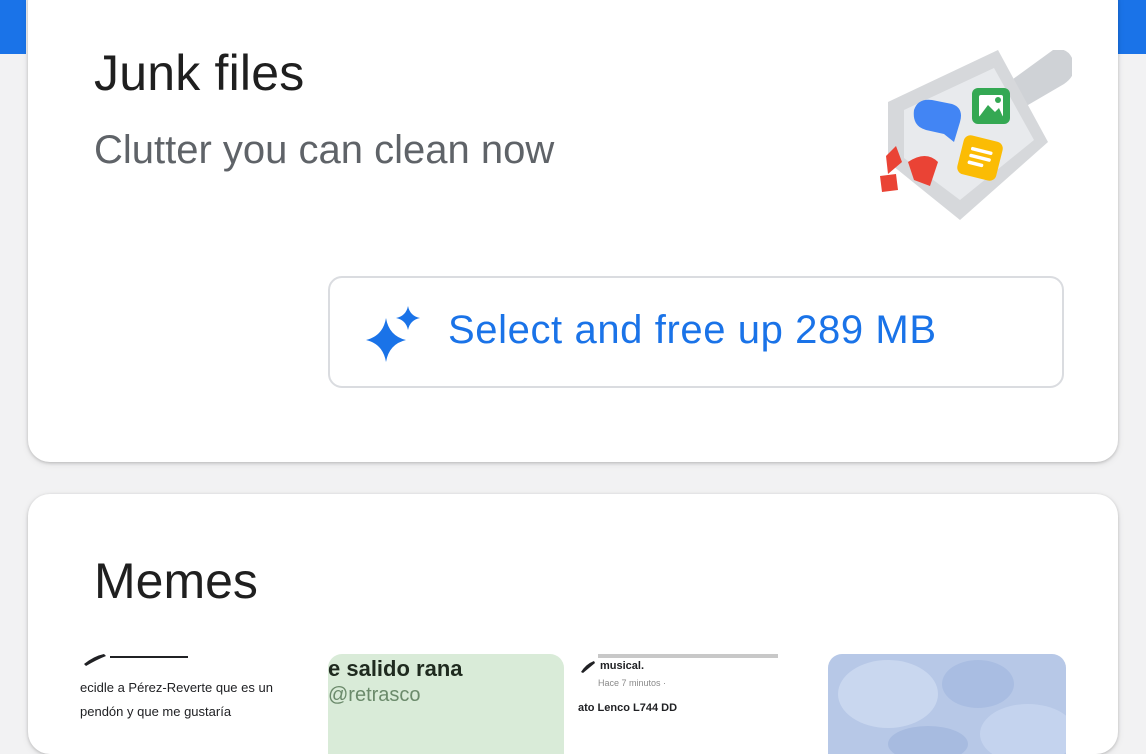 Image resolution: width=1146 pixels, height=754 pixels. What do you see at coordinates (622, 666) in the screenshot?
I see `meme-thumbnail-3-text-1: musical.` at bounding box center [622, 666].